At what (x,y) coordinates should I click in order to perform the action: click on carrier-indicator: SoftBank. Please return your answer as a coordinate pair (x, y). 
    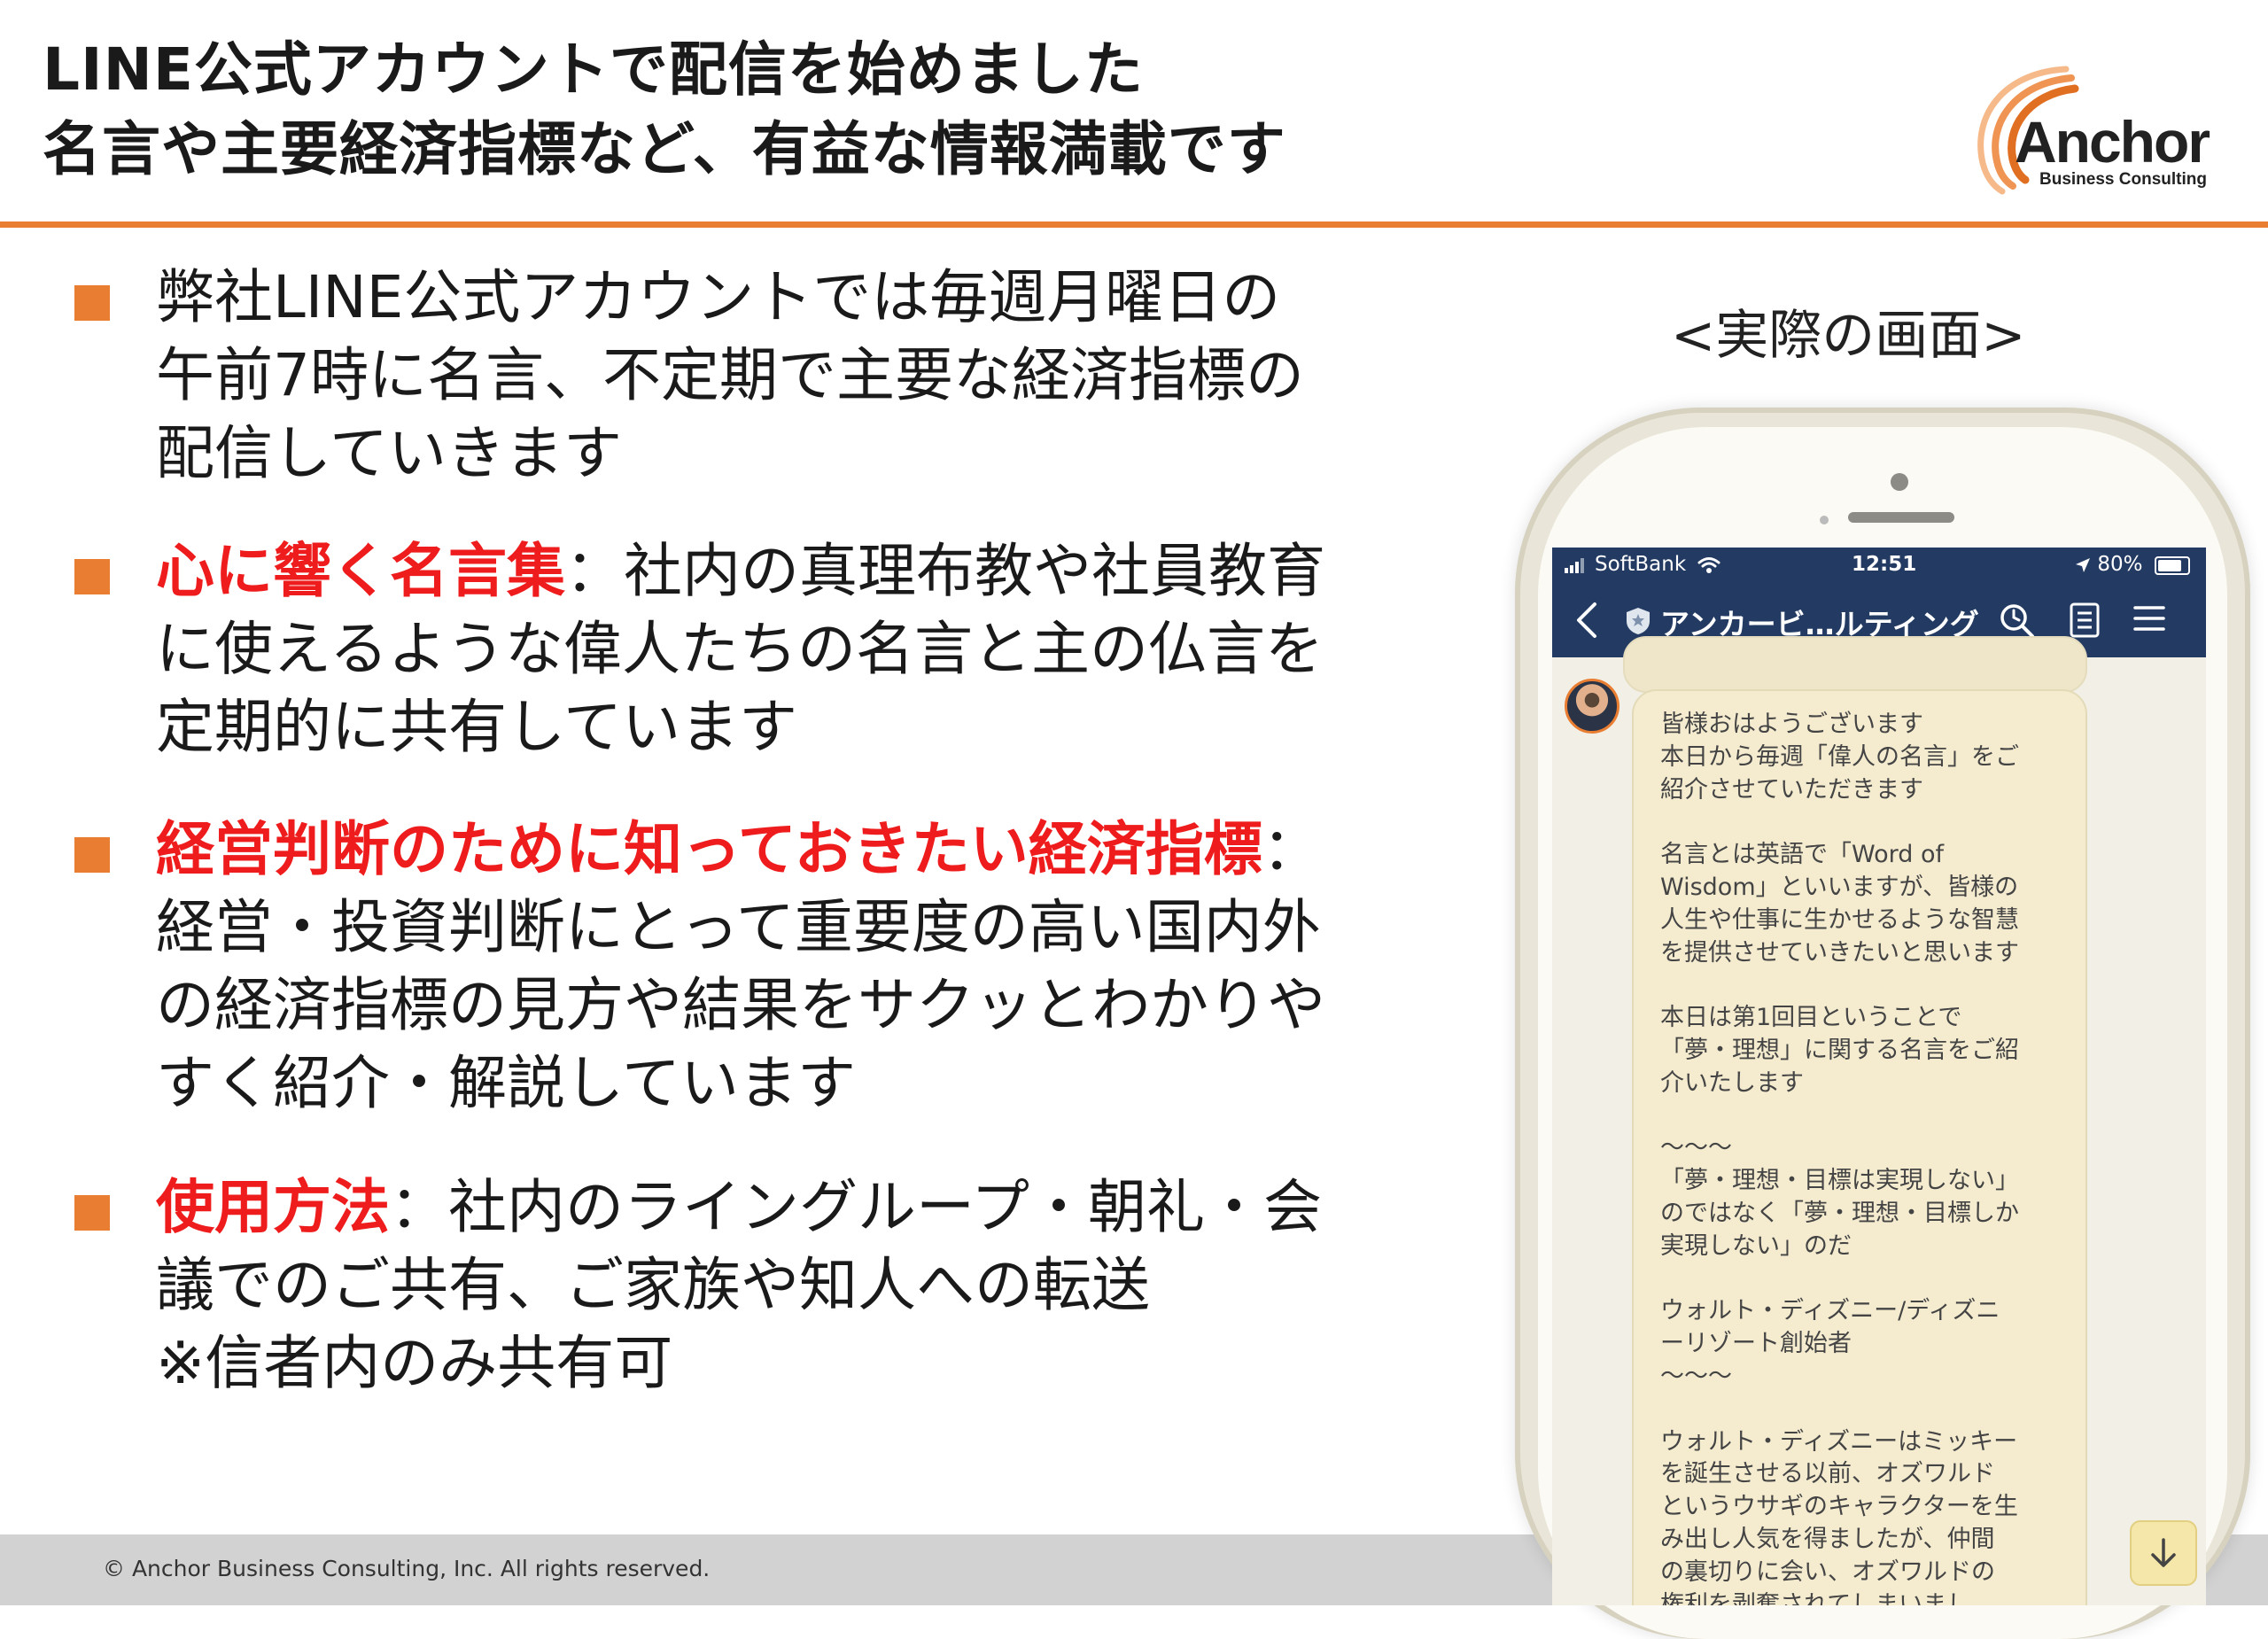
    Looking at the image, I should click on (1642, 564).